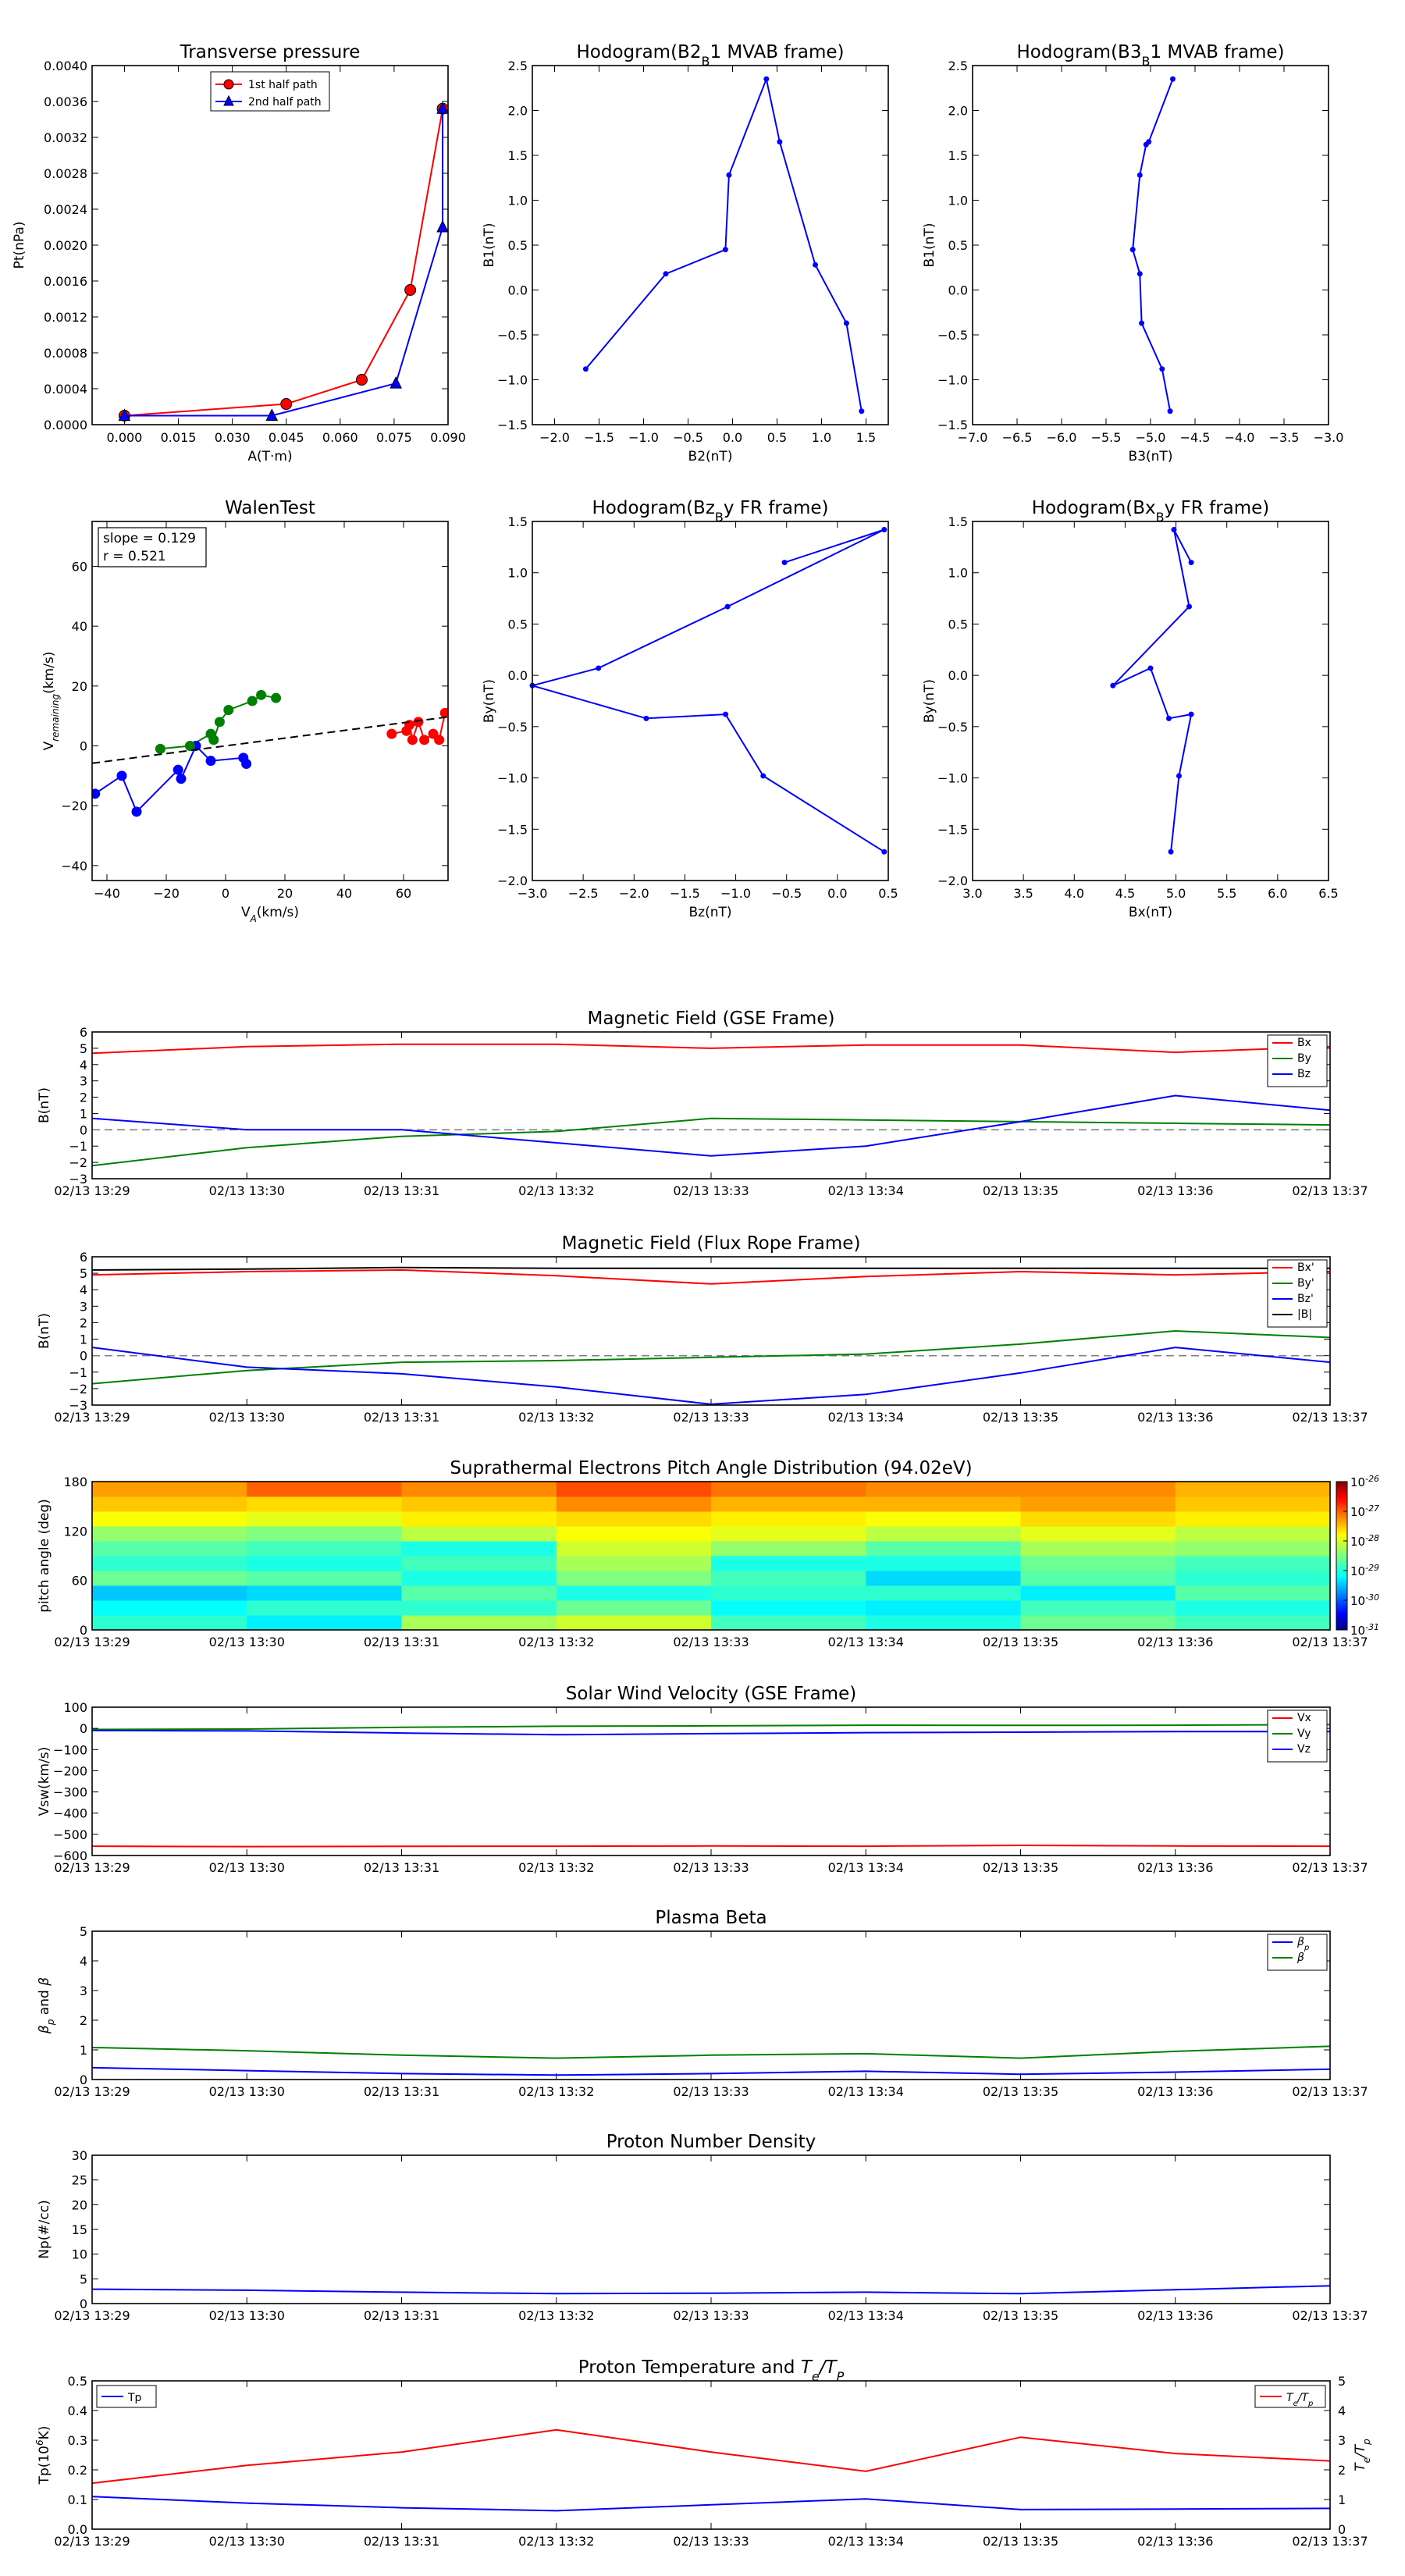 The width and height of the screenshot is (1405, 2576). I want to click on y-tick-label: 0.5, so click(958, 624).